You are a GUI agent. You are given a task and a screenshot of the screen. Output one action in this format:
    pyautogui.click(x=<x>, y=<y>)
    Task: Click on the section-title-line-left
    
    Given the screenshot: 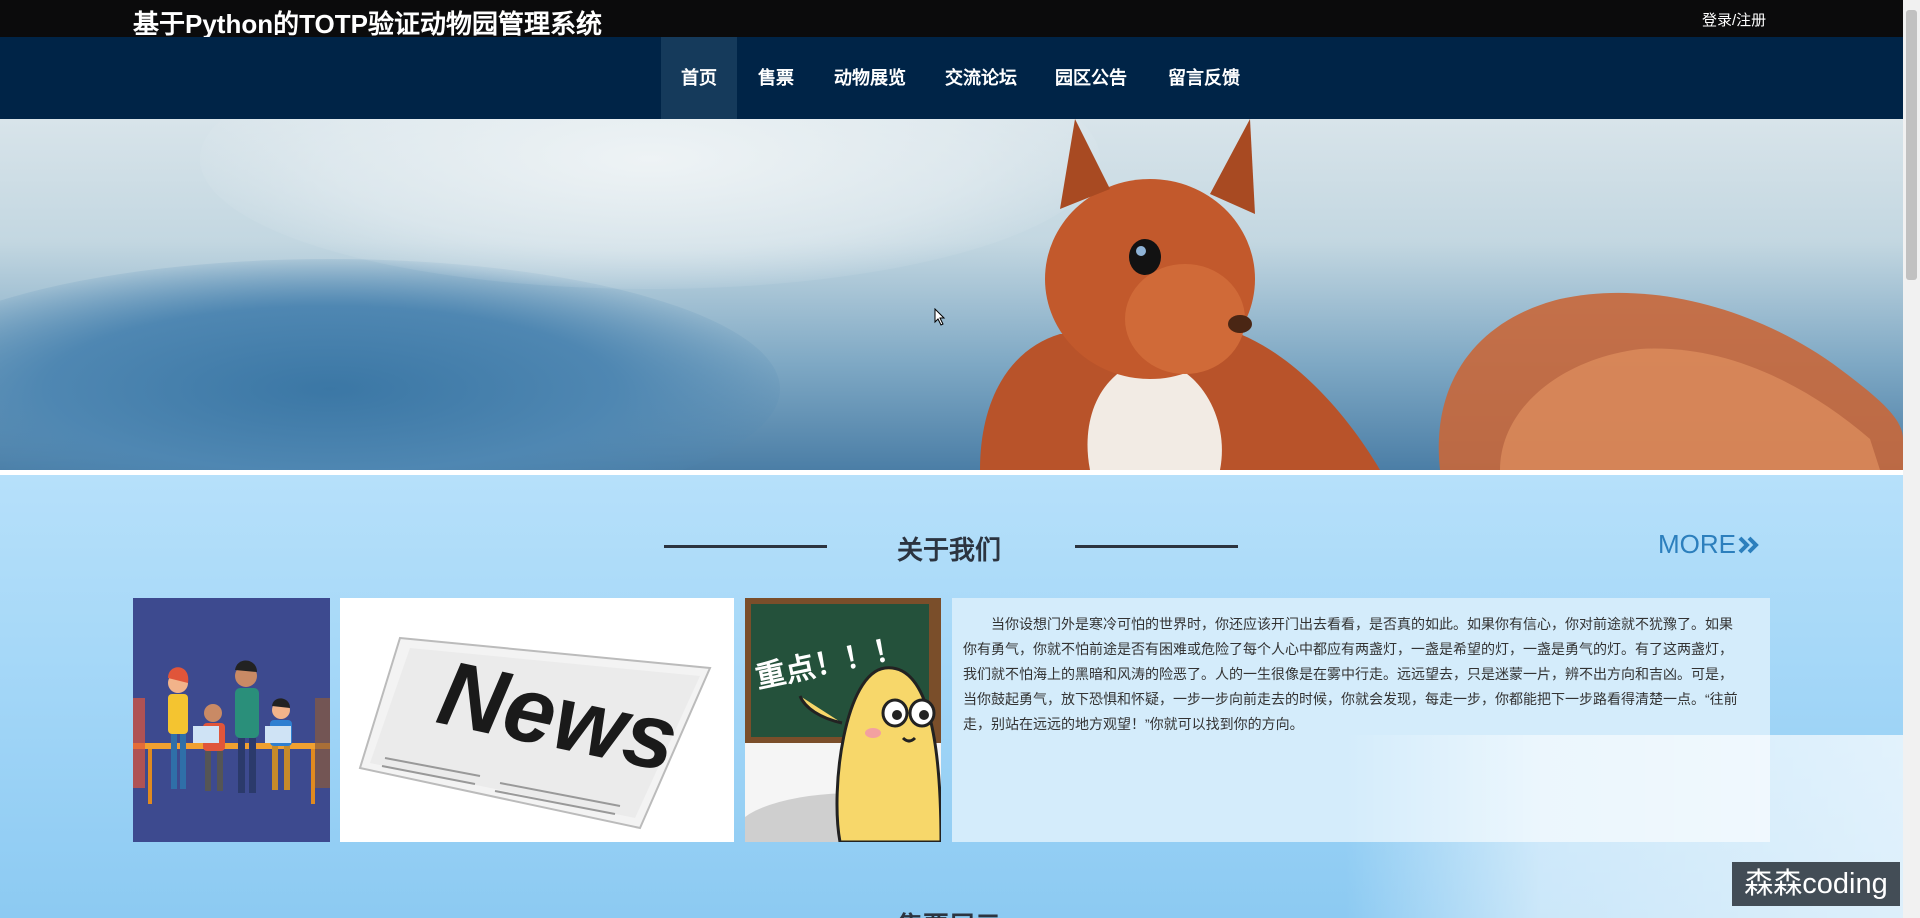 What is the action you would take?
    pyautogui.click(x=745, y=546)
    